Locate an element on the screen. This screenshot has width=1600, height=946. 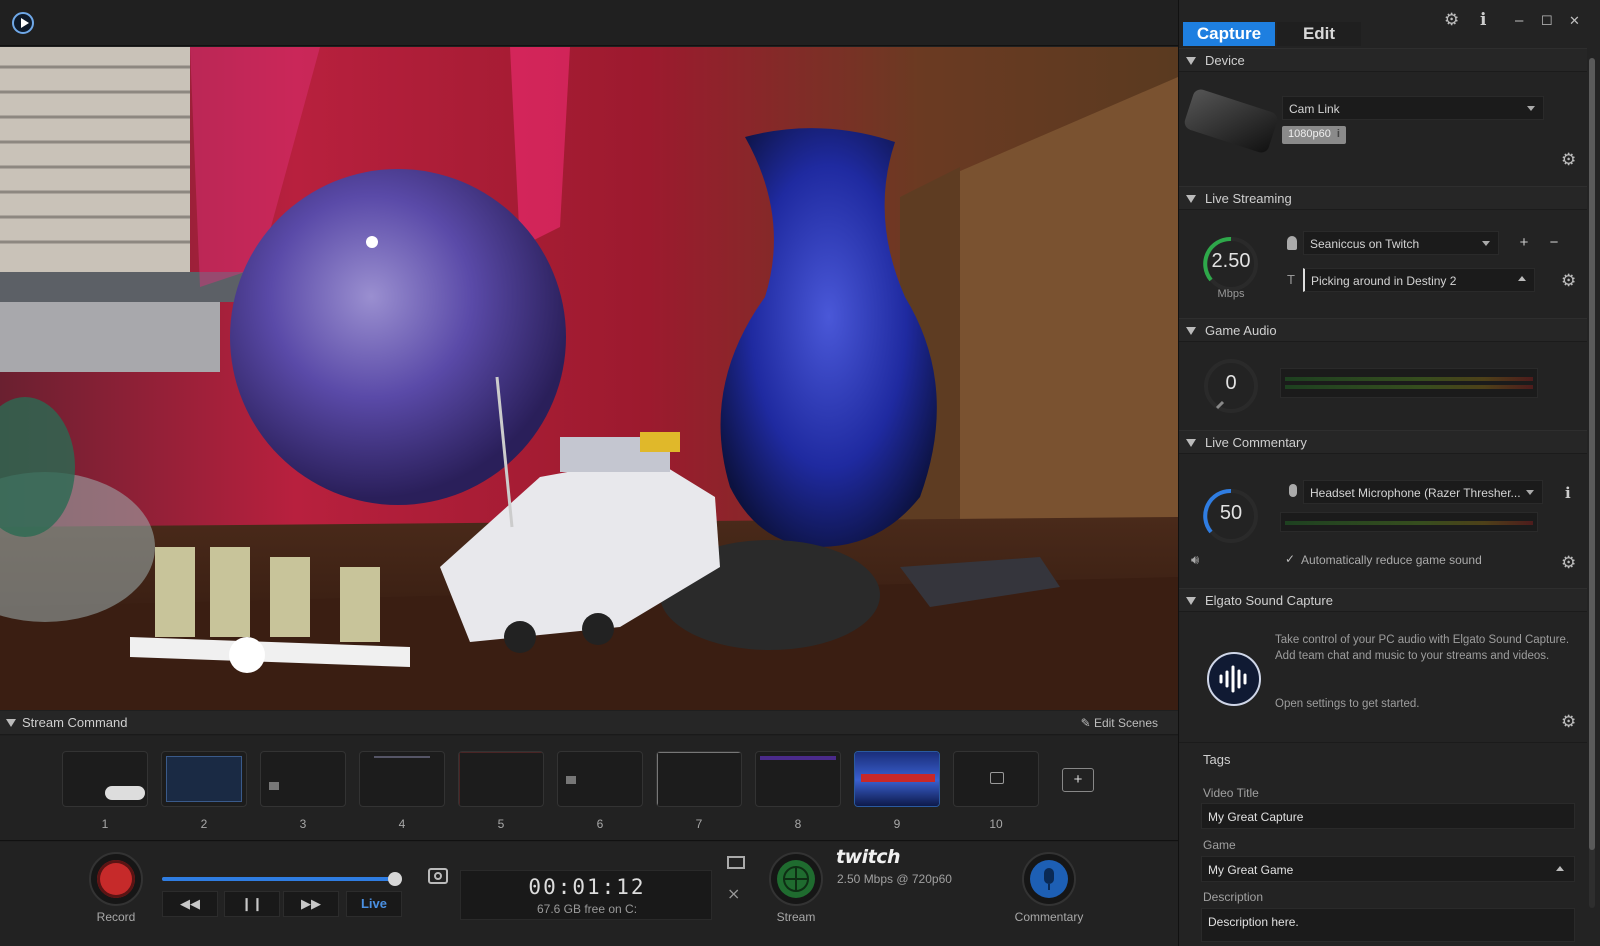
maximize-button: ☐ is located at coordinates (1547, 21).